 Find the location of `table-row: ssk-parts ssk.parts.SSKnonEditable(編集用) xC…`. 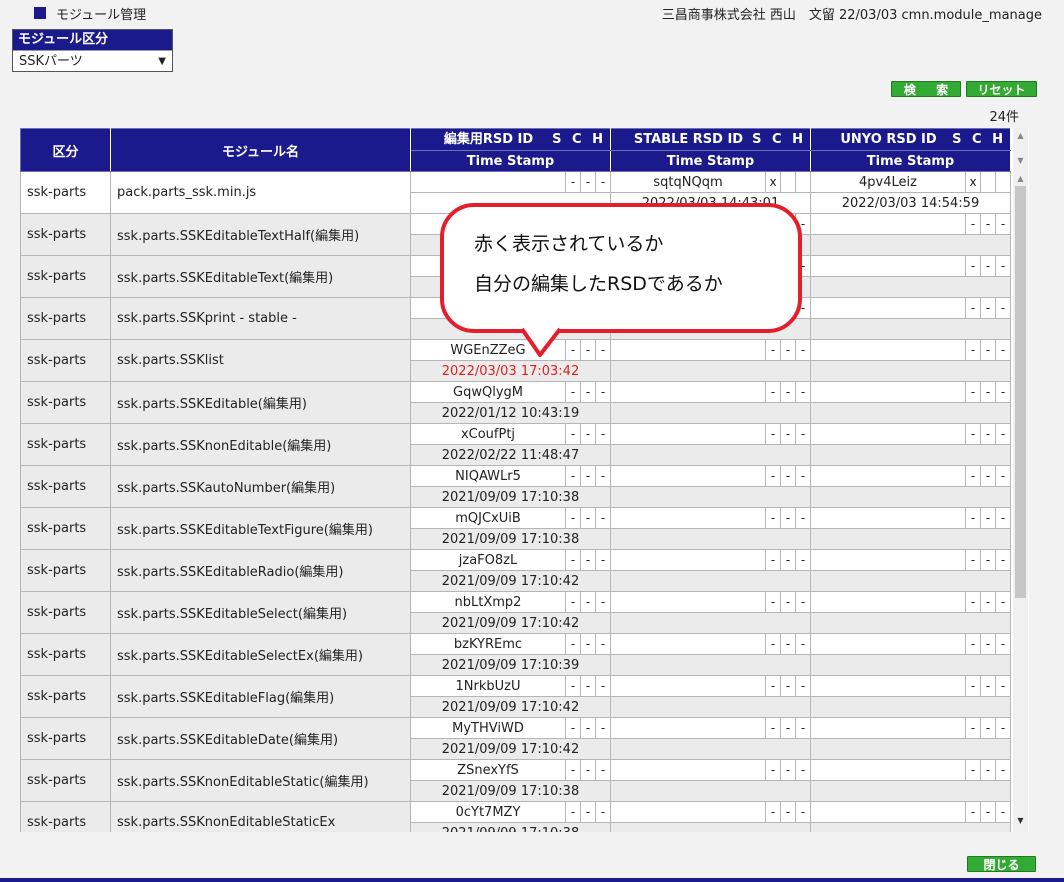

table-row: ssk-parts ssk.parts.SSKnonEditable(編集用) xC… is located at coordinates (515, 444).